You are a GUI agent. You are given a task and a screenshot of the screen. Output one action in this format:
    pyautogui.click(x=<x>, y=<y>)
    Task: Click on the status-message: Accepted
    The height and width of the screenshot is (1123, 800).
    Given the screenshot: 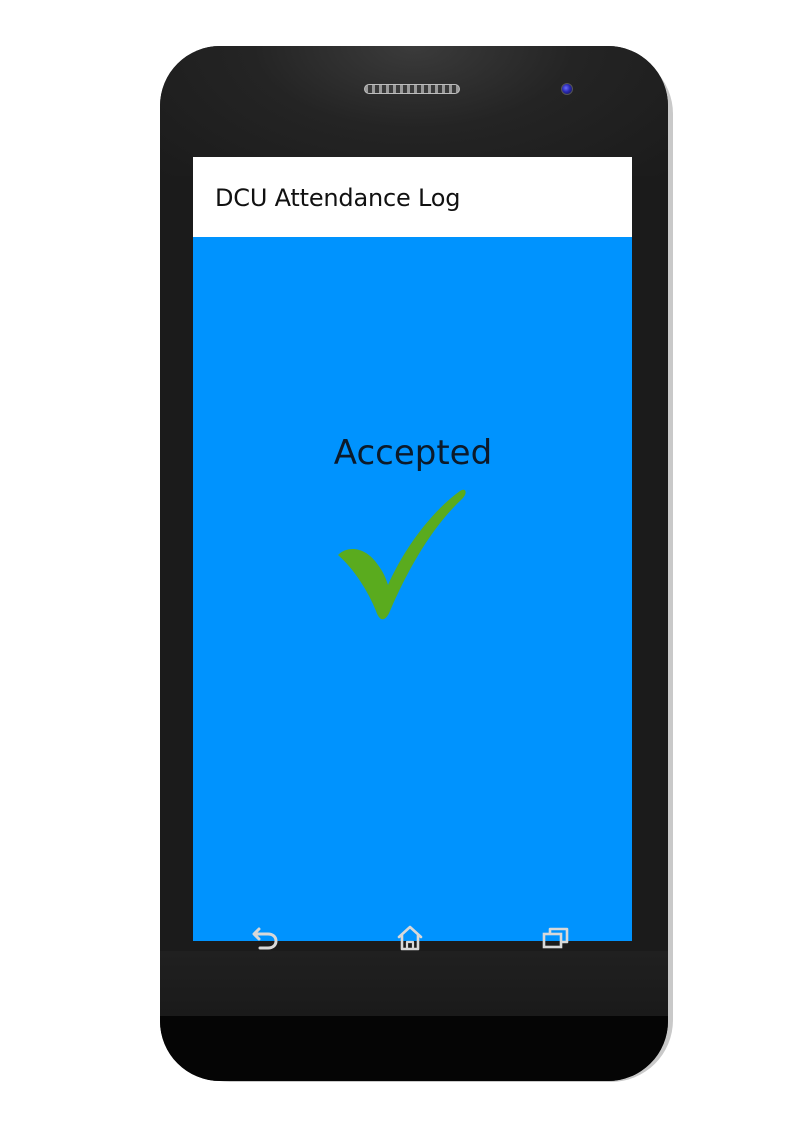 What is the action you would take?
    pyautogui.click(x=413, y=453)
    